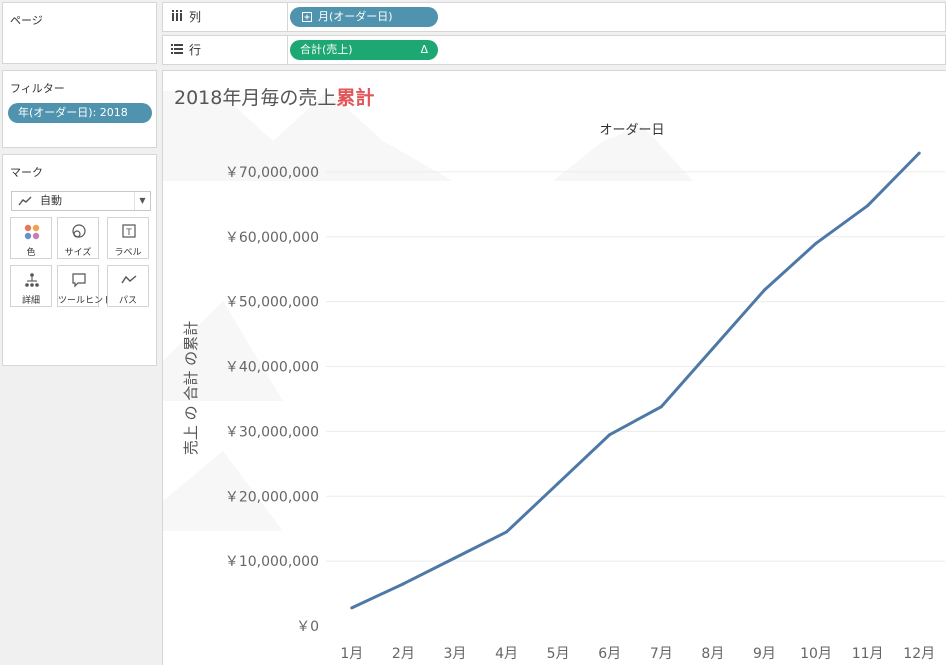  What do you see at coordinates (609, 654) in the screenshot?
I see `x-tick-label: 6月` at bounding box center [609, 654].